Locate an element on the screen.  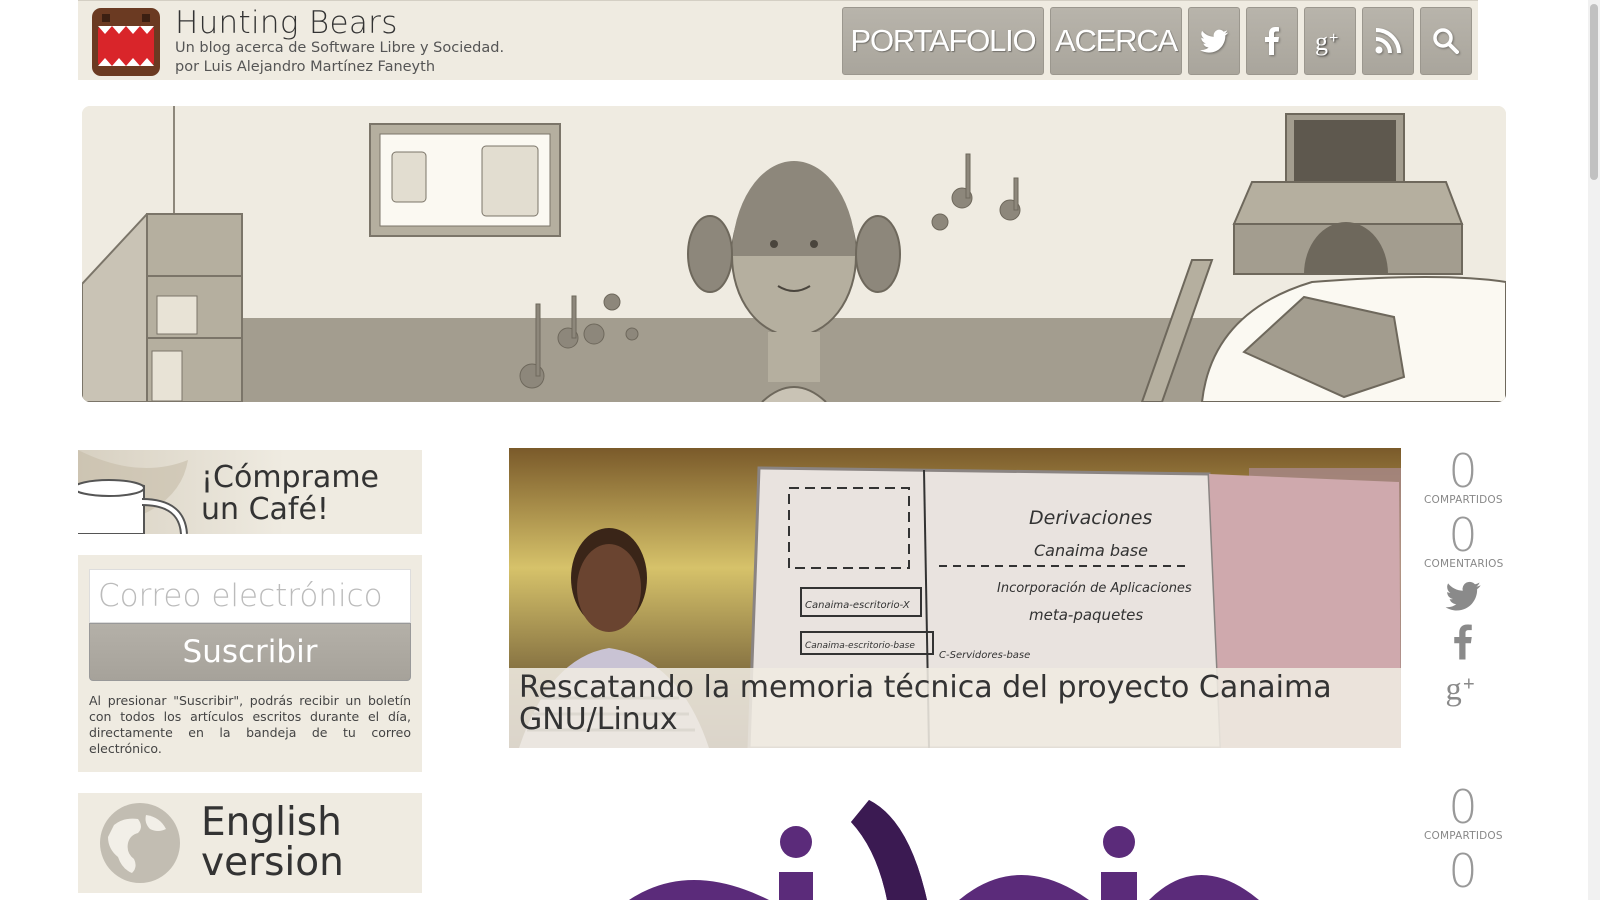
google-plus-button: g + is located at coordinates (1330, 41).